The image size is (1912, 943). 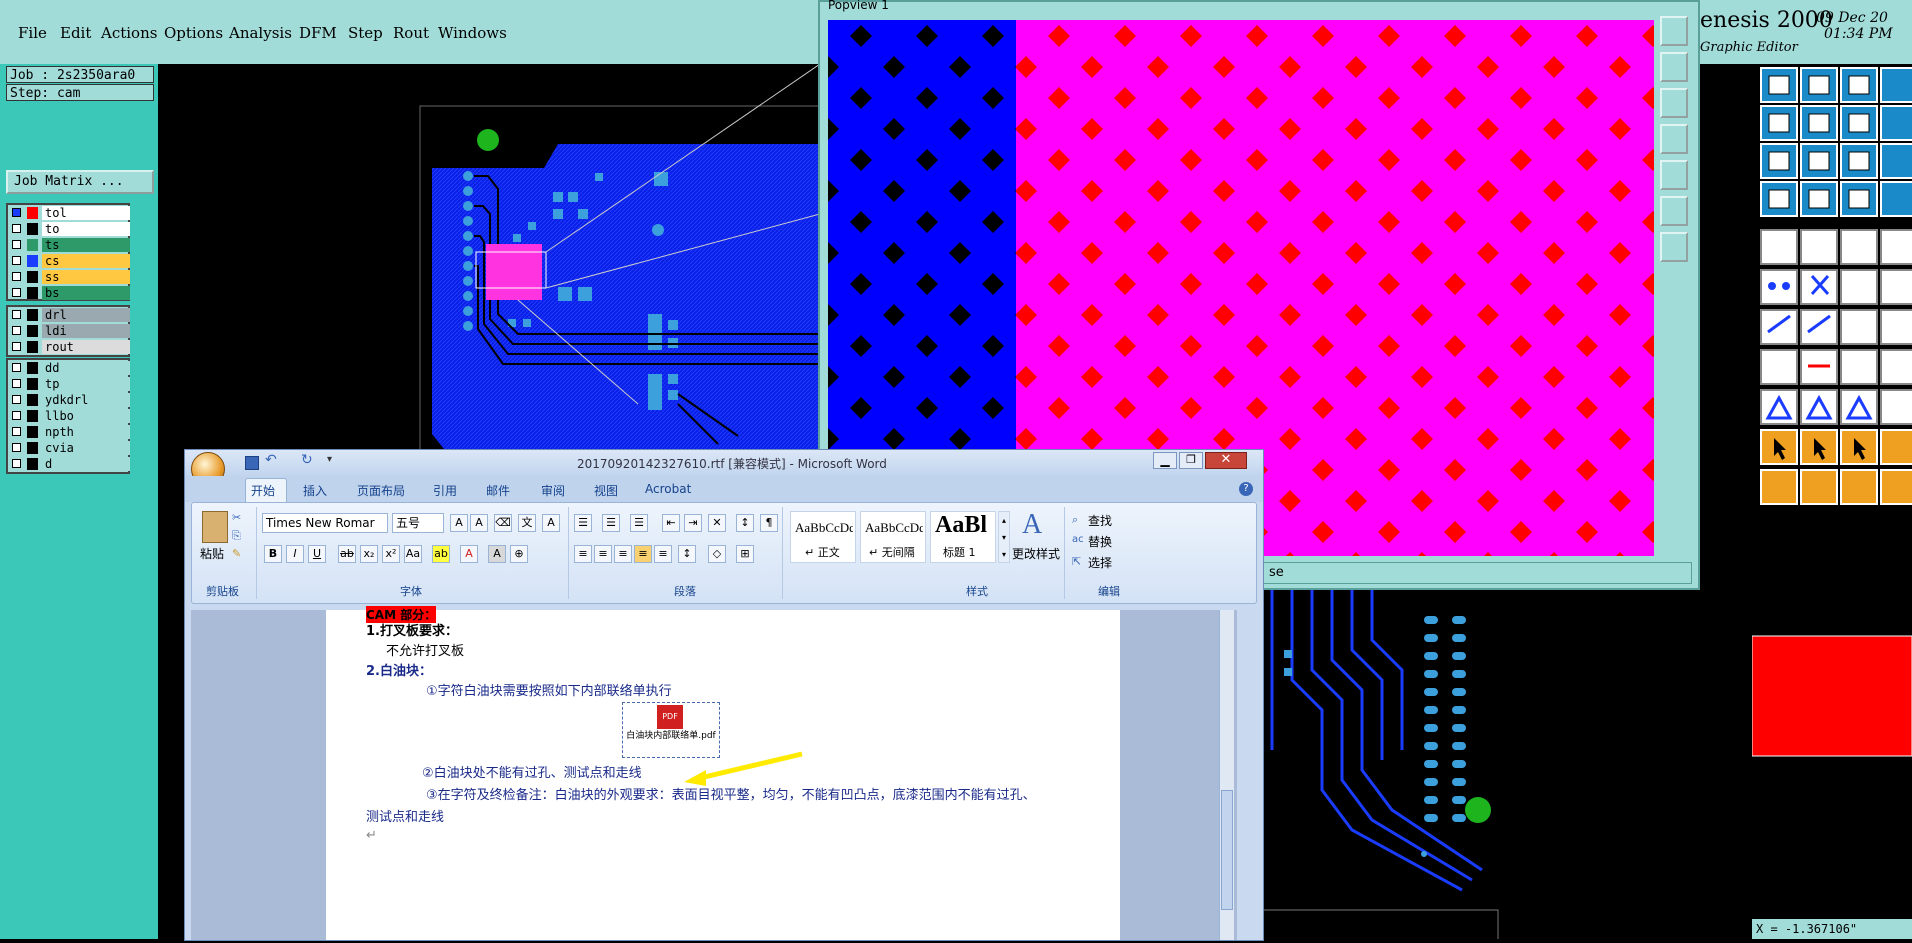 I want to click on font-size-combo: 五号, so click(x=418, y=523).